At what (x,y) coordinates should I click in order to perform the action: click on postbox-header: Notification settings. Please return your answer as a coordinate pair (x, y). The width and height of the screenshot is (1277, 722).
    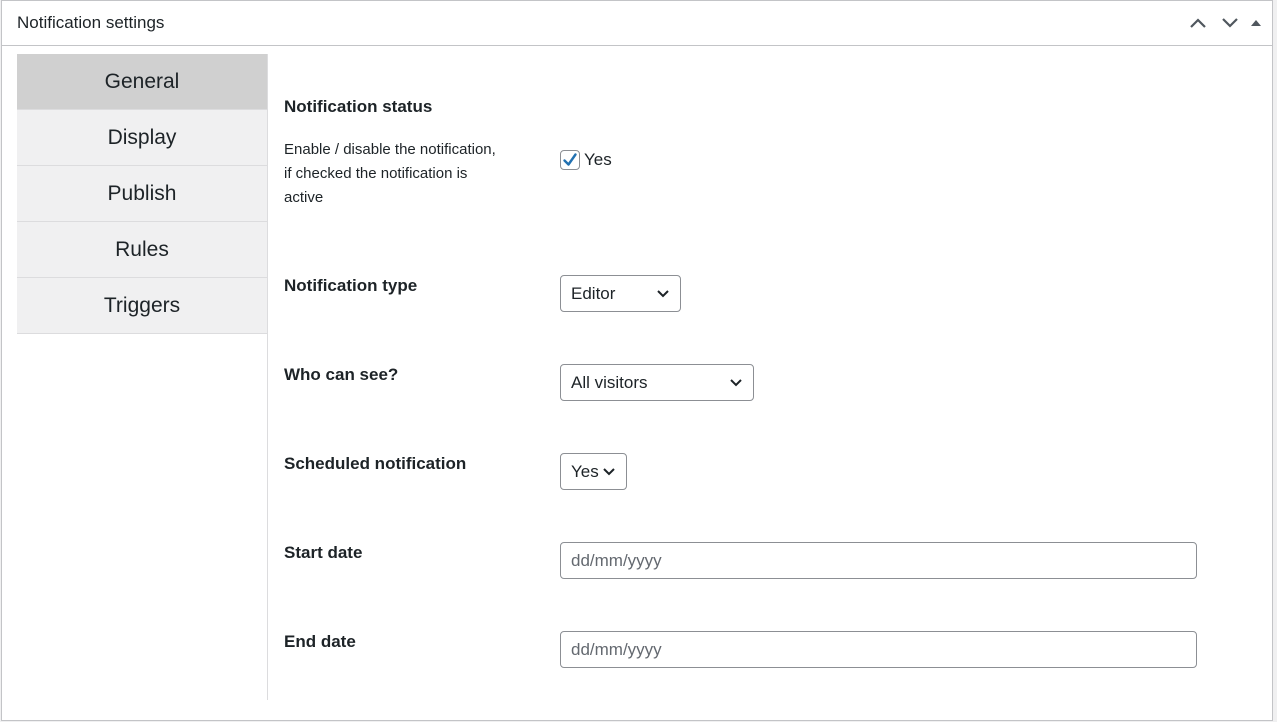
    Looking at the image, I should click on (637, 23).